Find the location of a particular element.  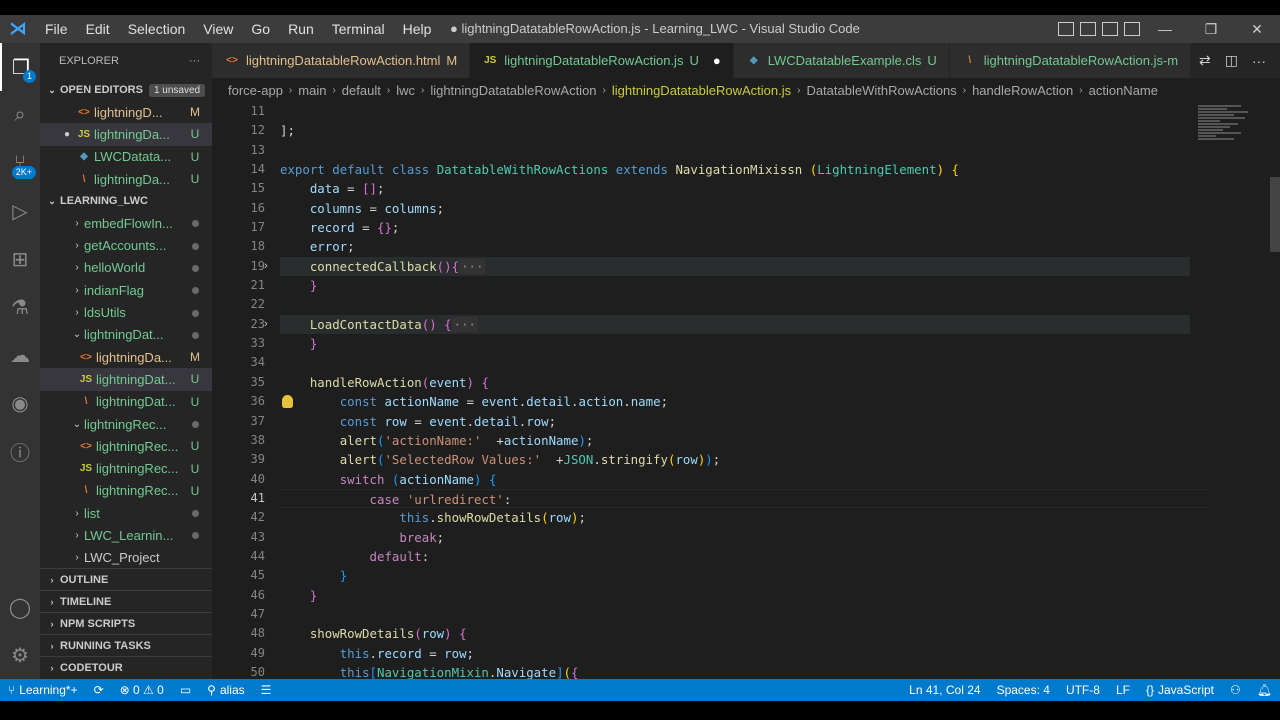

github-icon: ◉ is located at coordinates (20, 403).